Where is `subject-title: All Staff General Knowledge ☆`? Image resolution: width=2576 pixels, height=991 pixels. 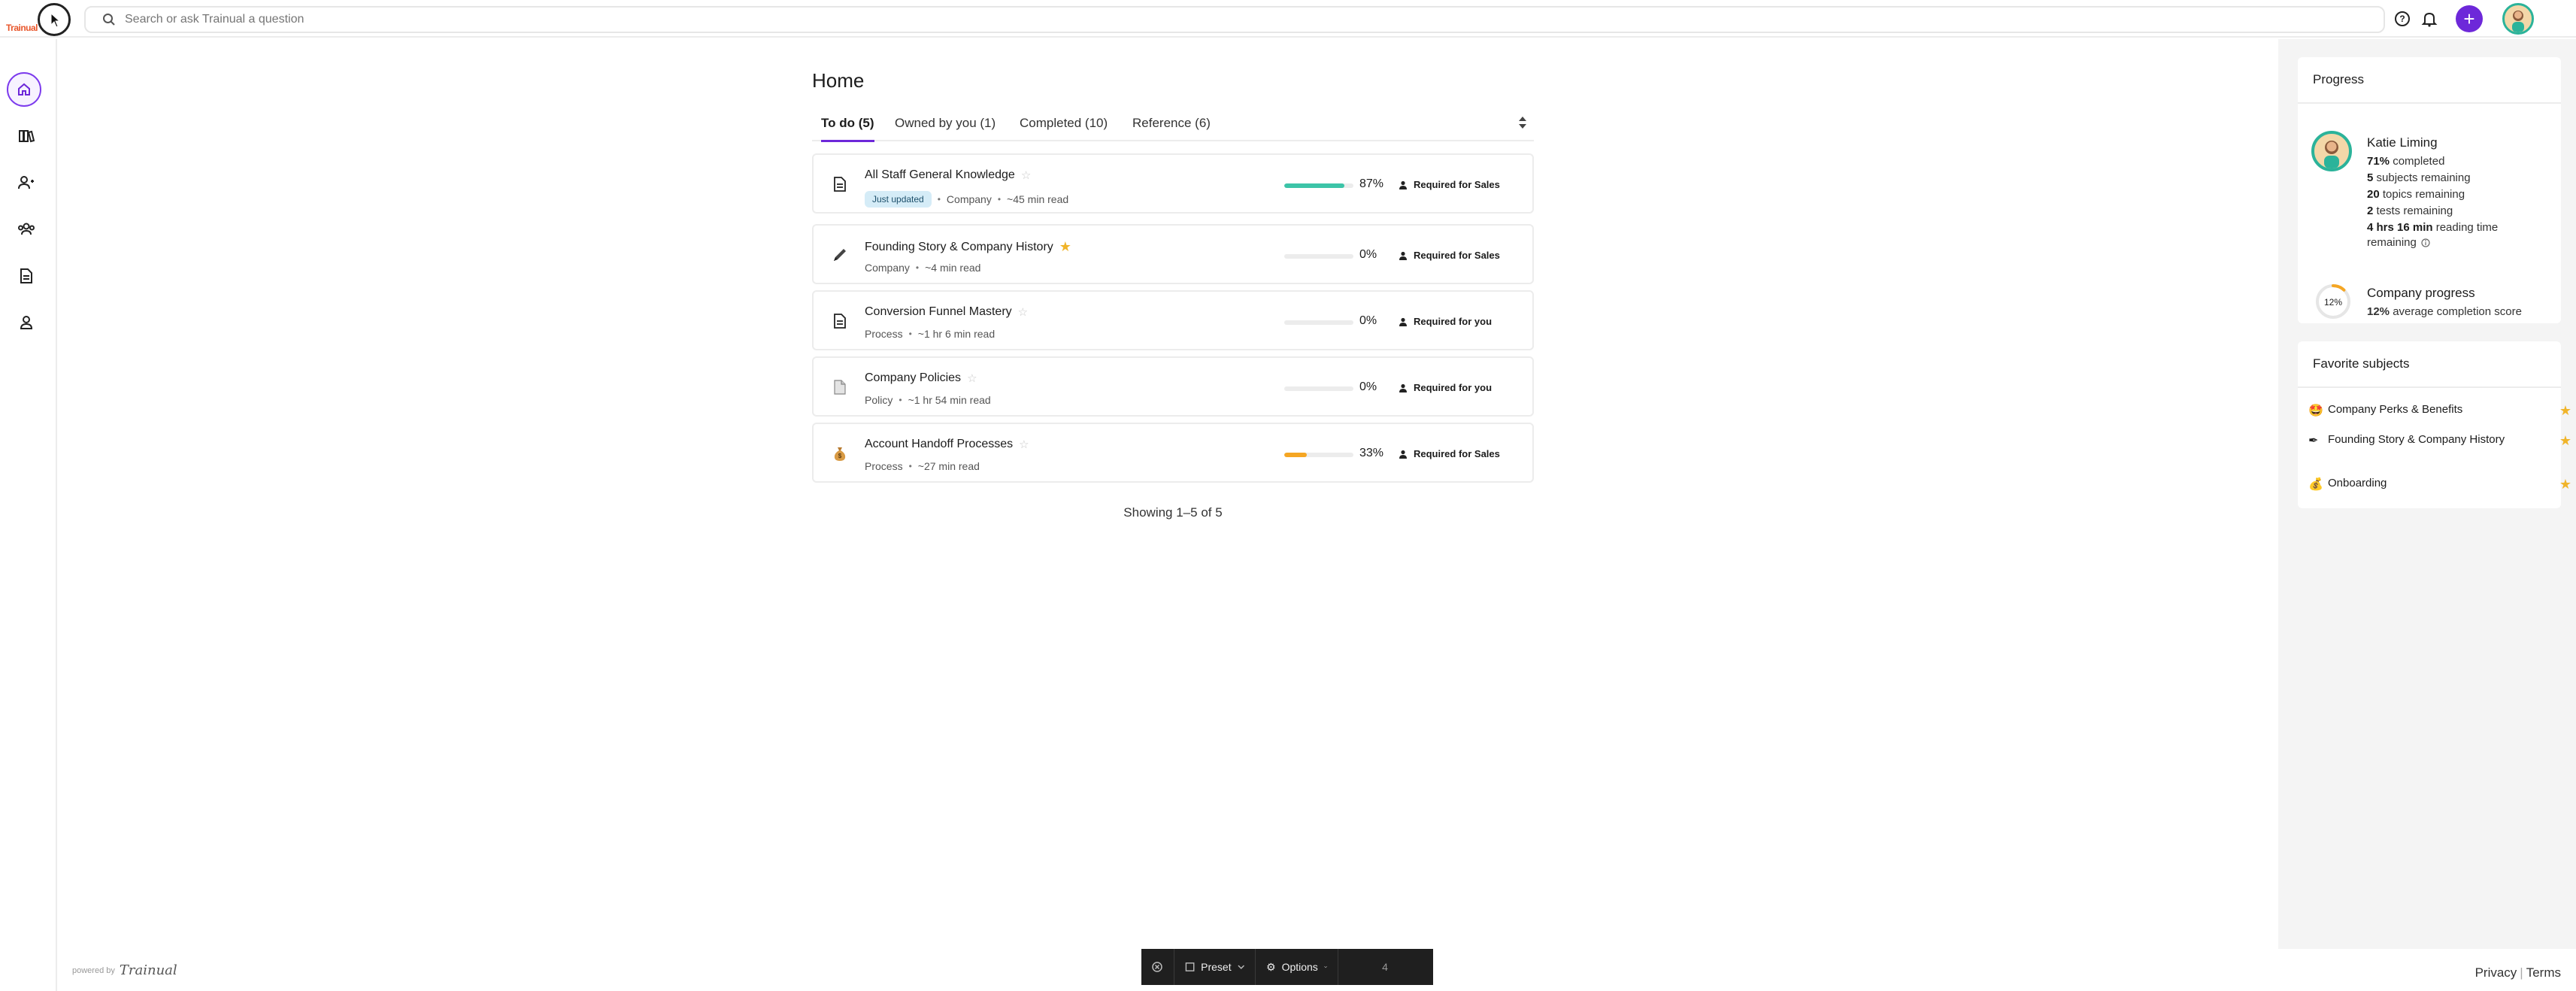 subject-title: All Staff General Knowledge ☆ is located at coordinates (948, 175).